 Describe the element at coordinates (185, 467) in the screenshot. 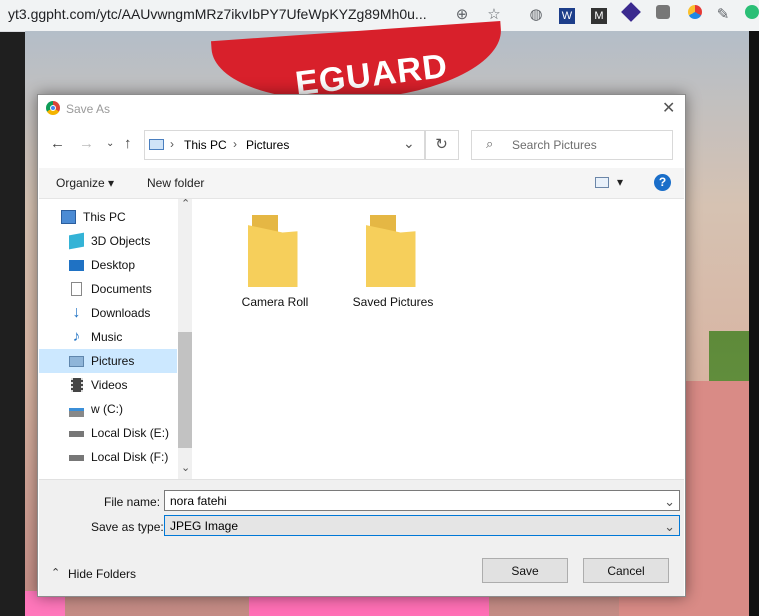

I see `scroll-down-icon: ⌄` at that location.